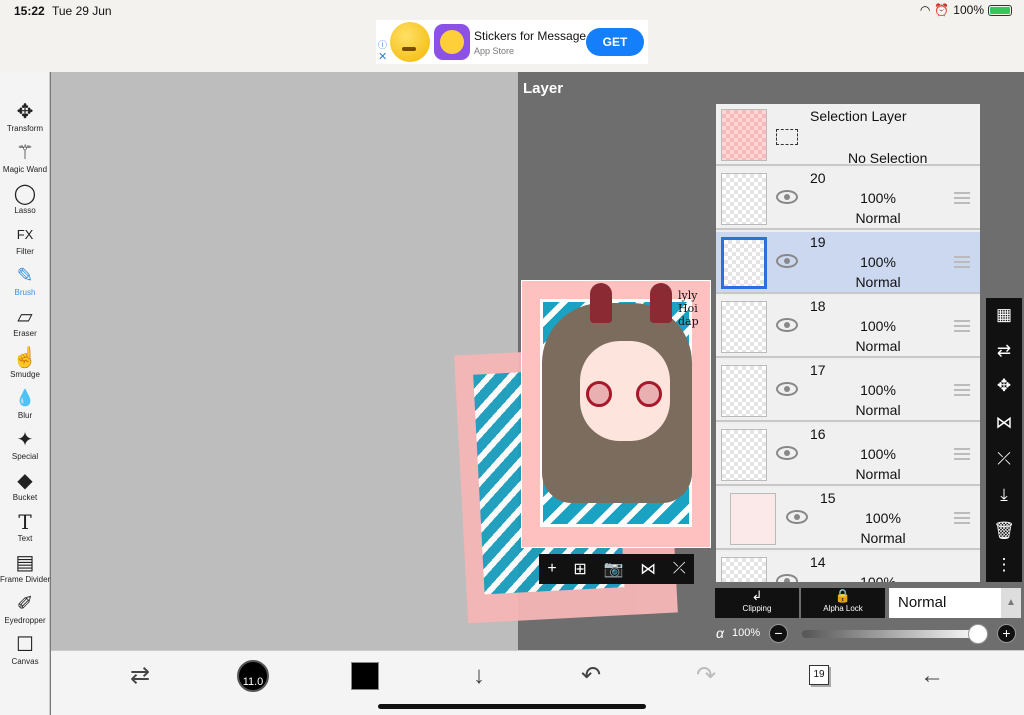 The height and width of the screenshot is (715, 1024). I want to click on tool-label: Frame Divider, so click(25, 579).